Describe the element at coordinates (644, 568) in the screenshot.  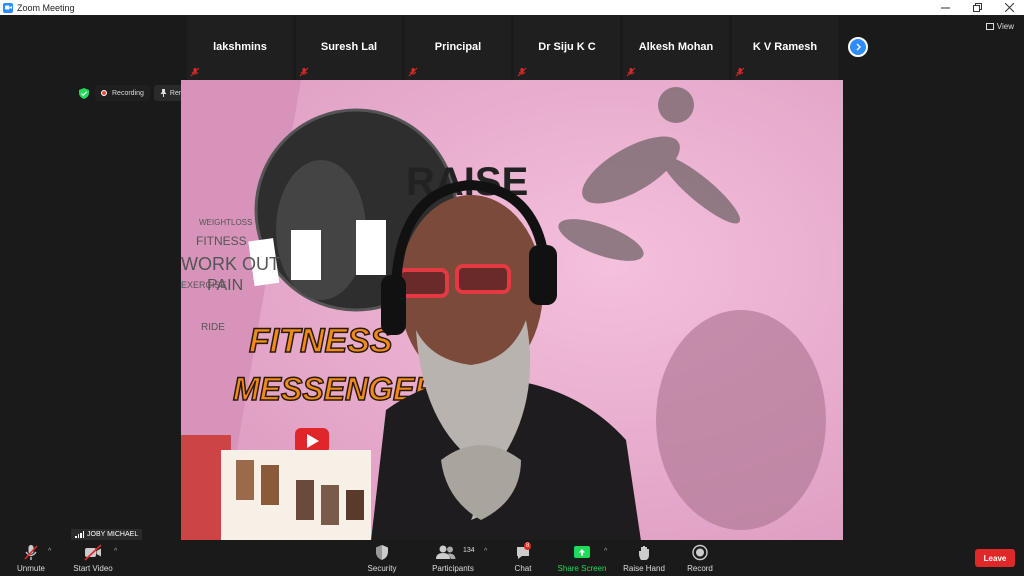
I see `raise-hand-label: Raise Hand` at that location.